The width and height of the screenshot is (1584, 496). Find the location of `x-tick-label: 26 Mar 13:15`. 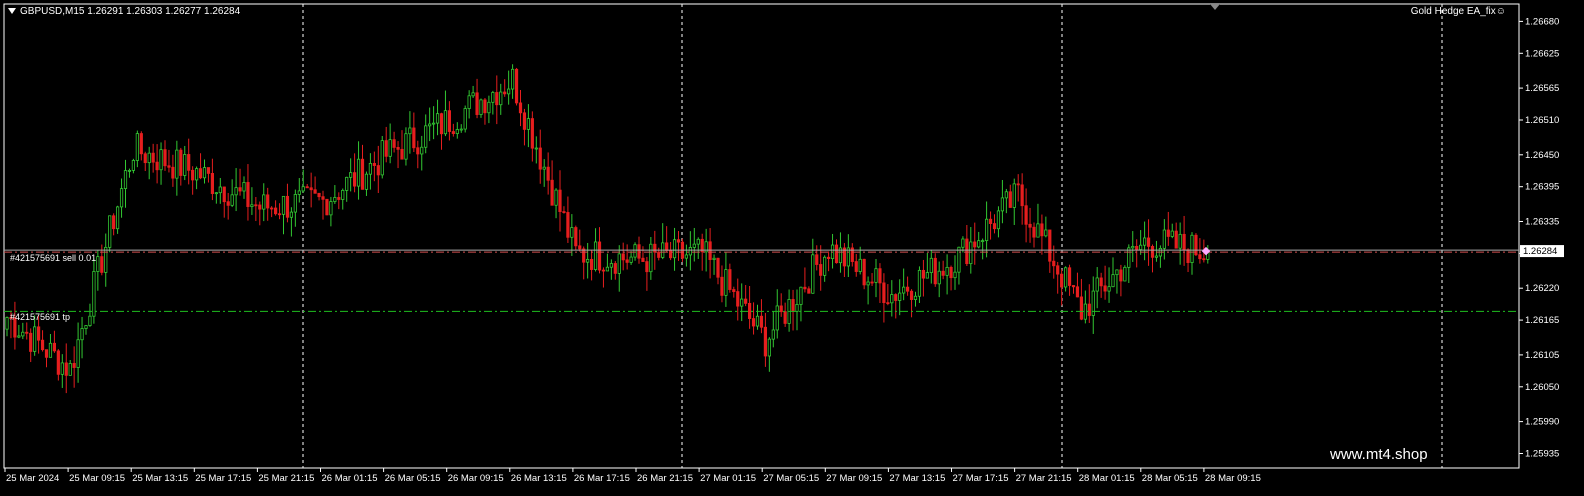

x-tick-label: 26 Mar 13:15 is located at coordinates (539, 478).